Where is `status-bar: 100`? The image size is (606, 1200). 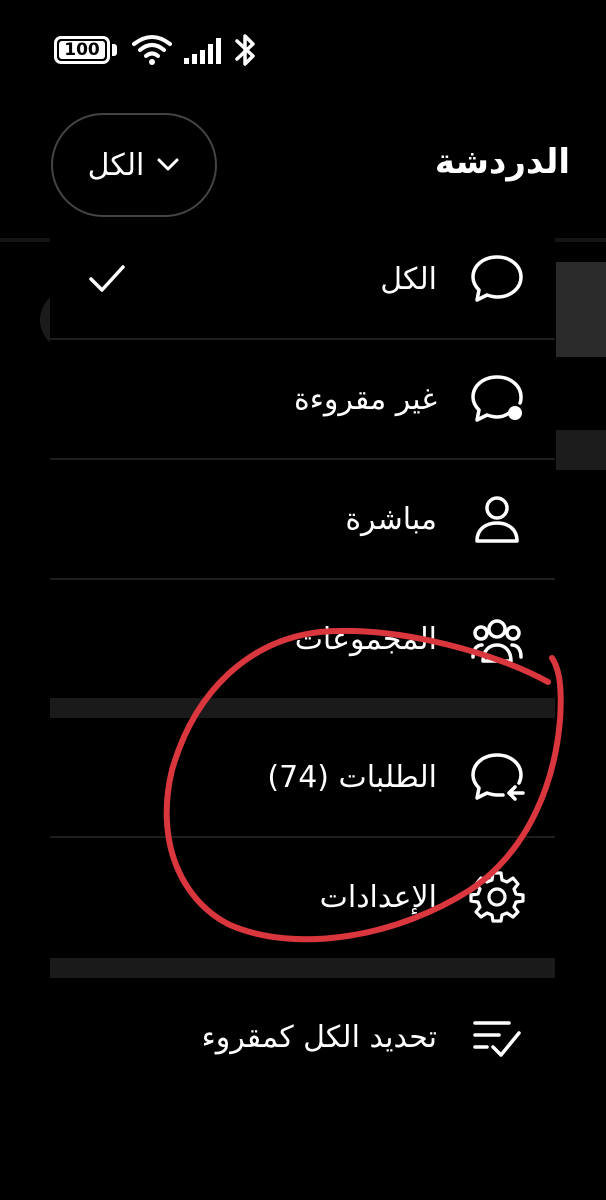
status-bar: 100 is located at coordinates (303, 50).